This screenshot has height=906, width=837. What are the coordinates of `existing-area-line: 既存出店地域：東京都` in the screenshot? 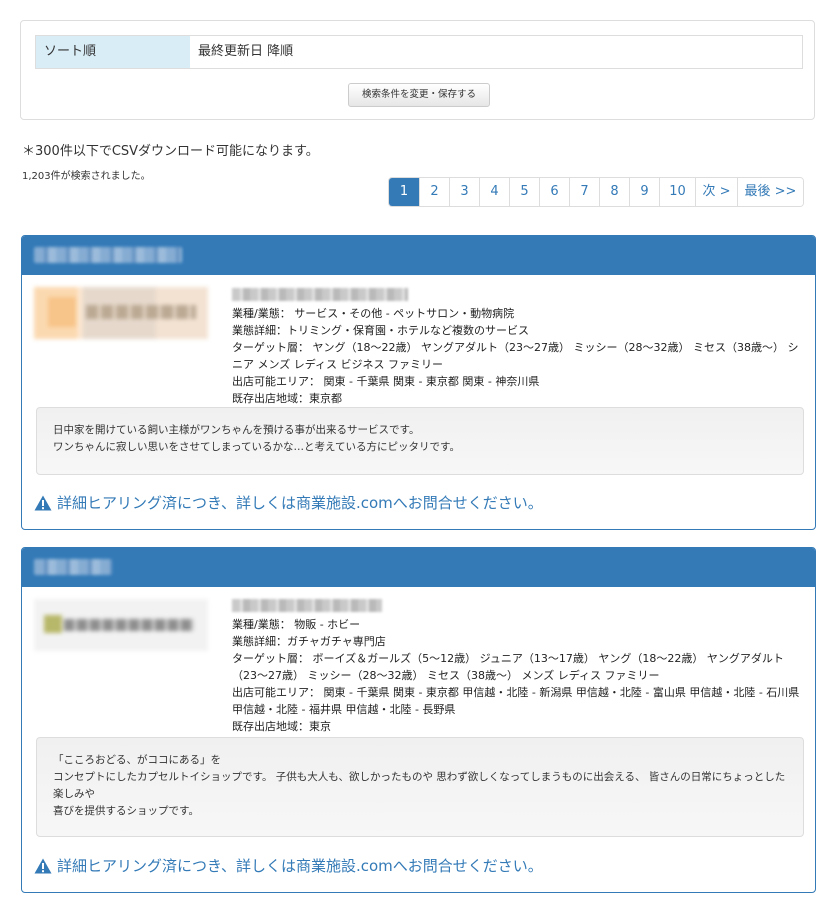 It's located at (287, 398).